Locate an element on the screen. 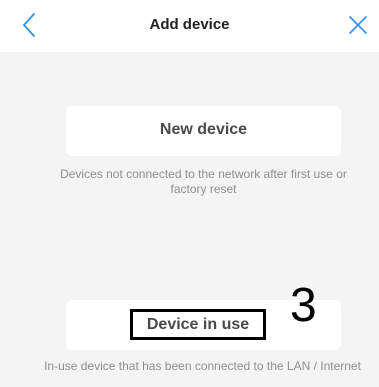 This screenshot has height=387, width=379. header-bar: Add device is located at coordinates (189, 26).